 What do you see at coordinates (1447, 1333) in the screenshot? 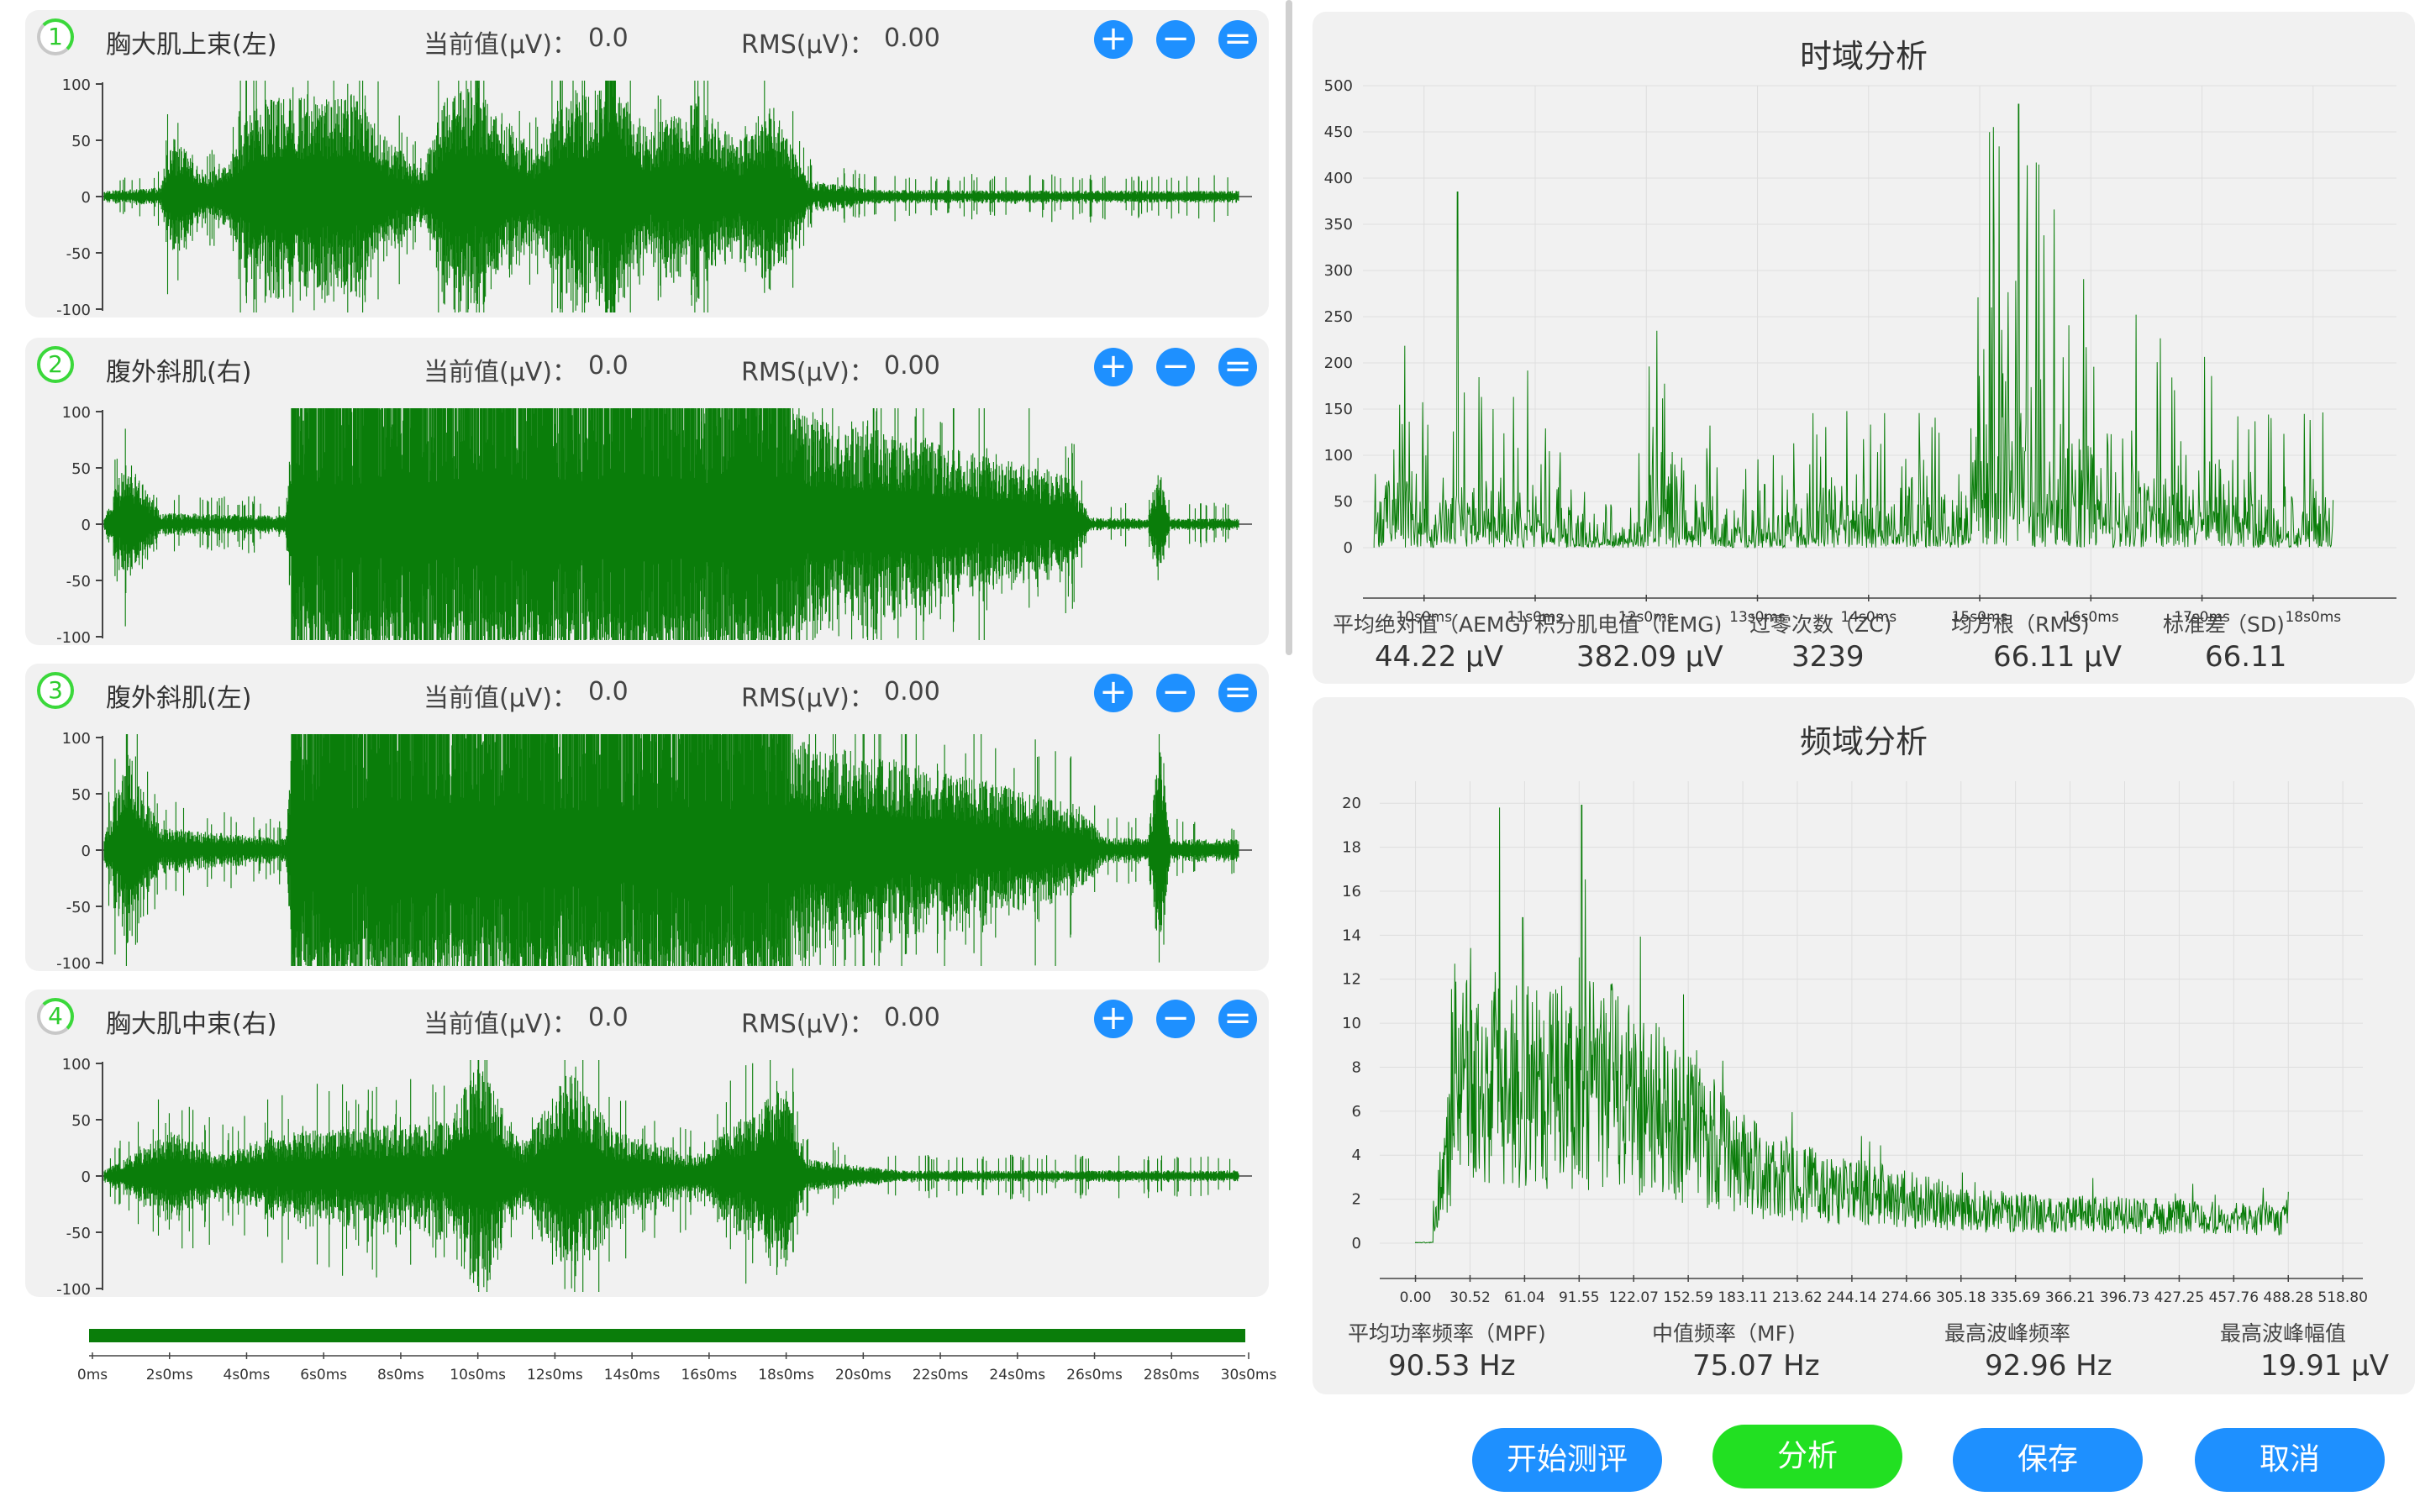
I see `stat-label: 平均功率频率（MPF)` at bounding box center [1447, 1333].